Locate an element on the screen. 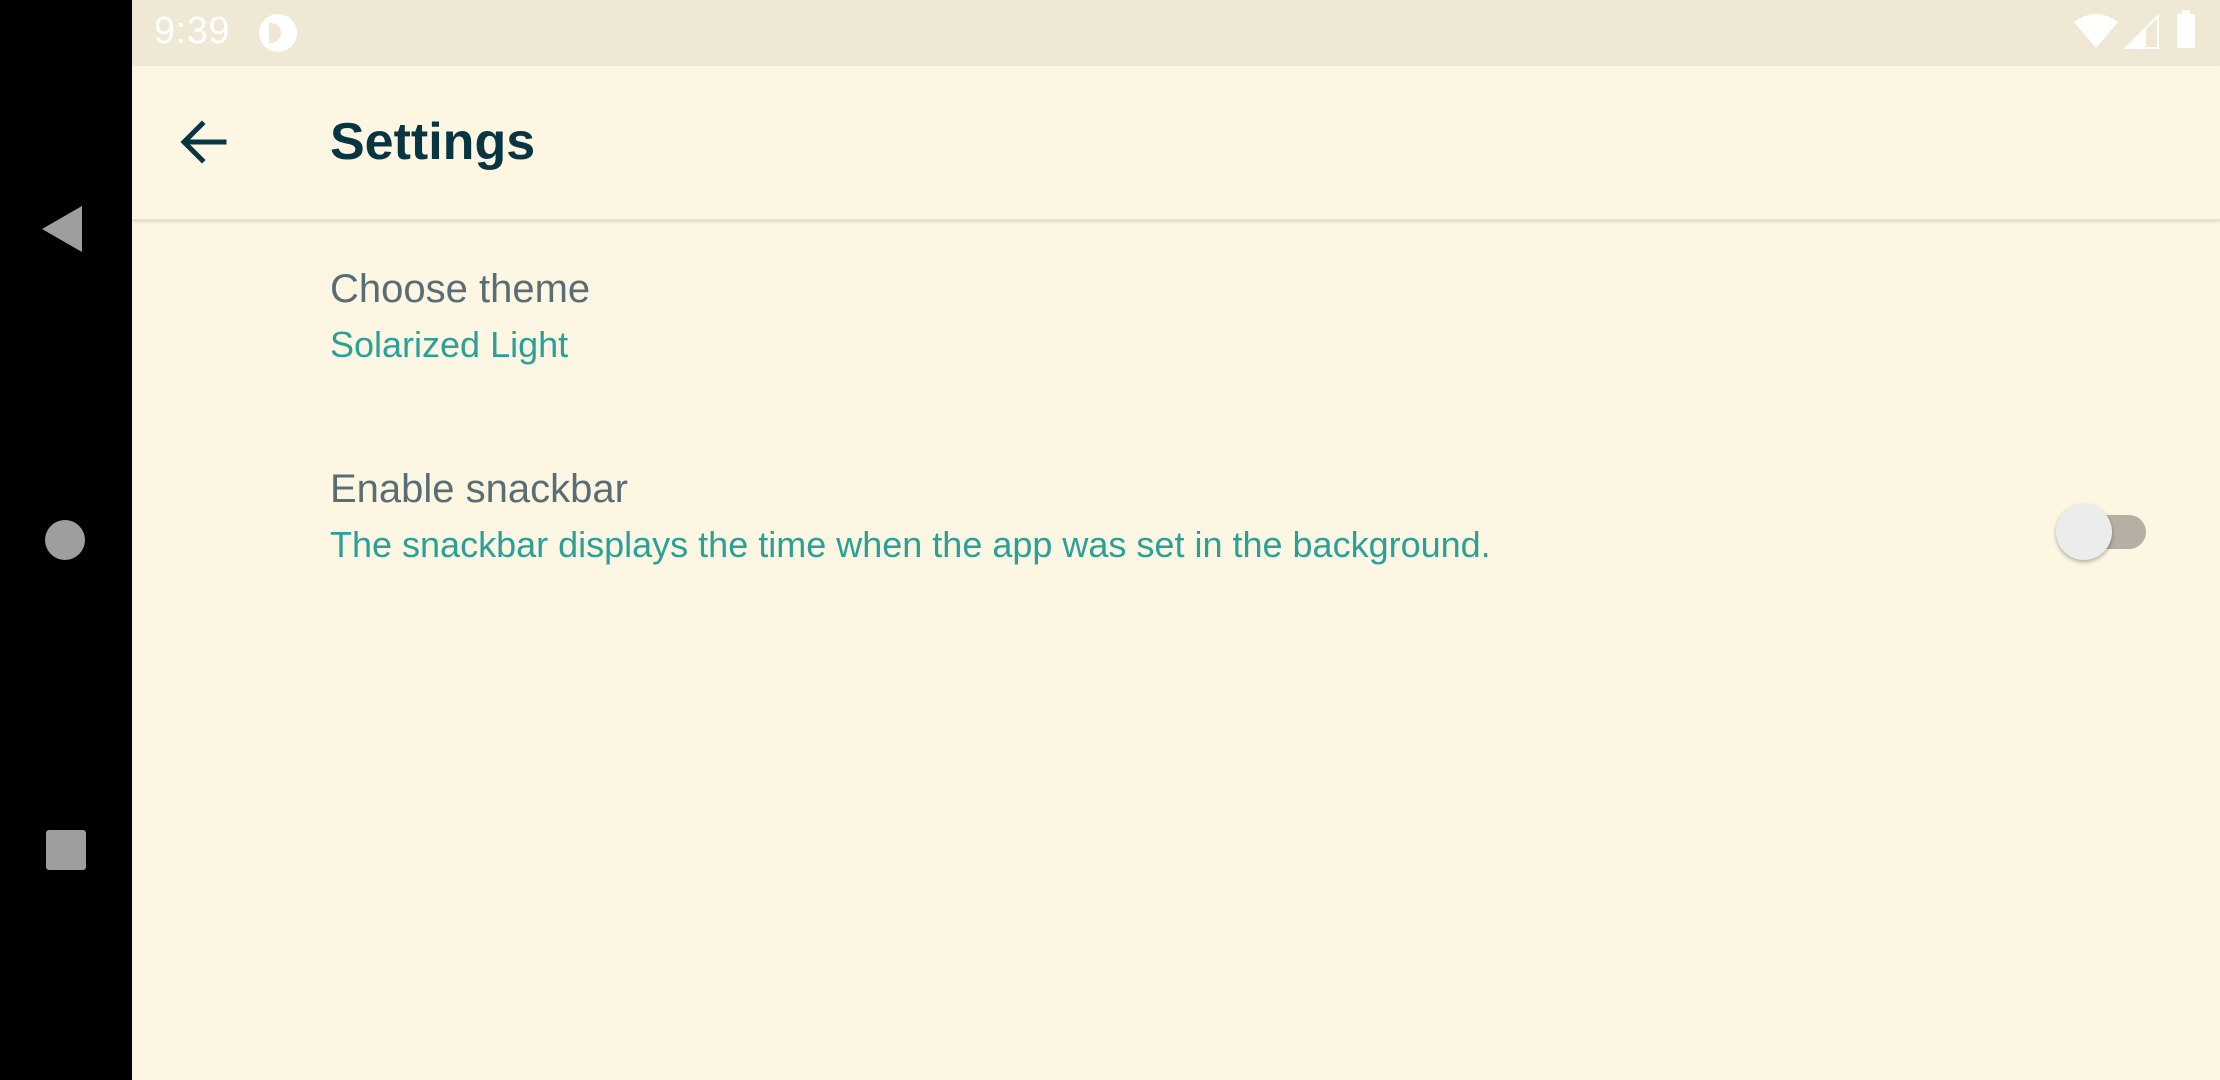 This screenshot has height=1080, width=2220. status-time: 9:39 is located at coordinates (192, 31).